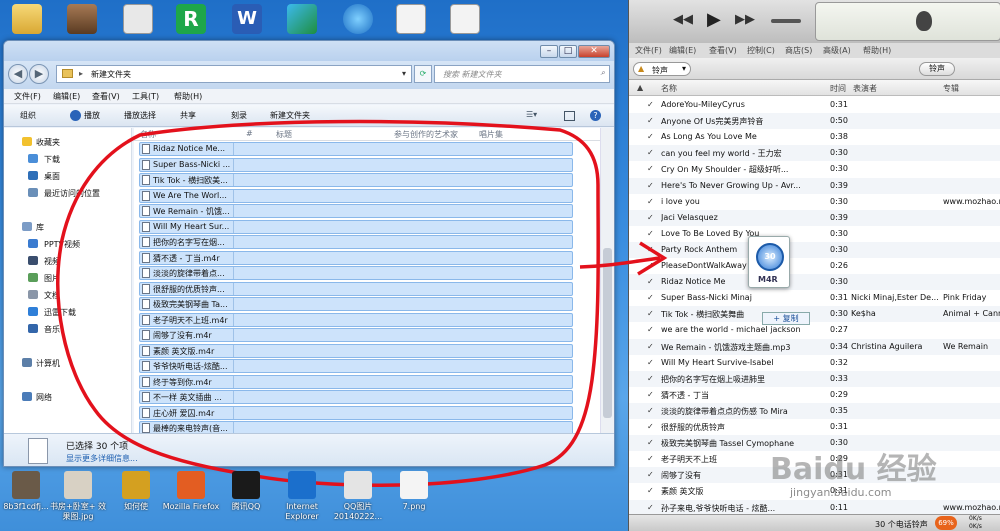  I want to click on play-selection-button: 播放选择, so click(140, 115).